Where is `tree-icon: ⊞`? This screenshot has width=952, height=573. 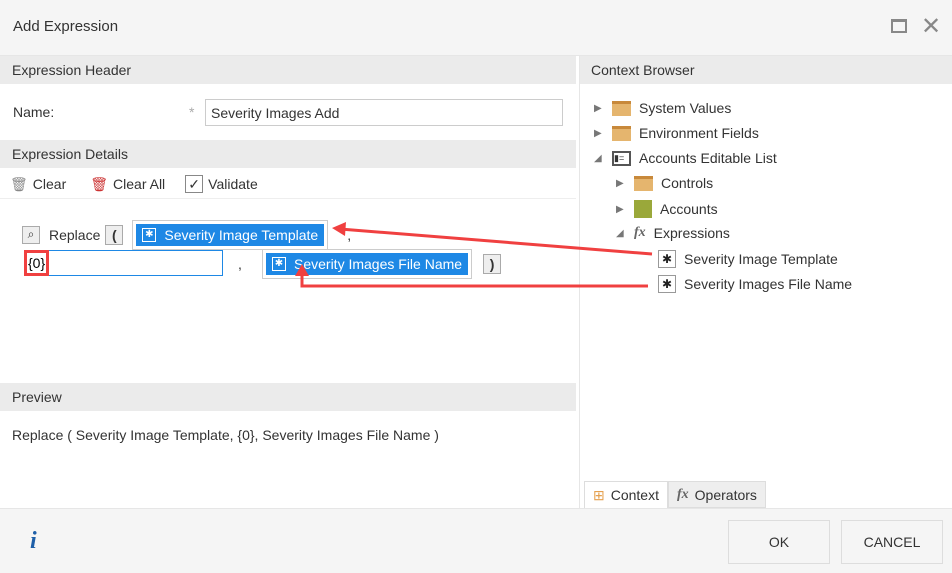 tree-icon: ⊞ is located at coordinates (599, 494).